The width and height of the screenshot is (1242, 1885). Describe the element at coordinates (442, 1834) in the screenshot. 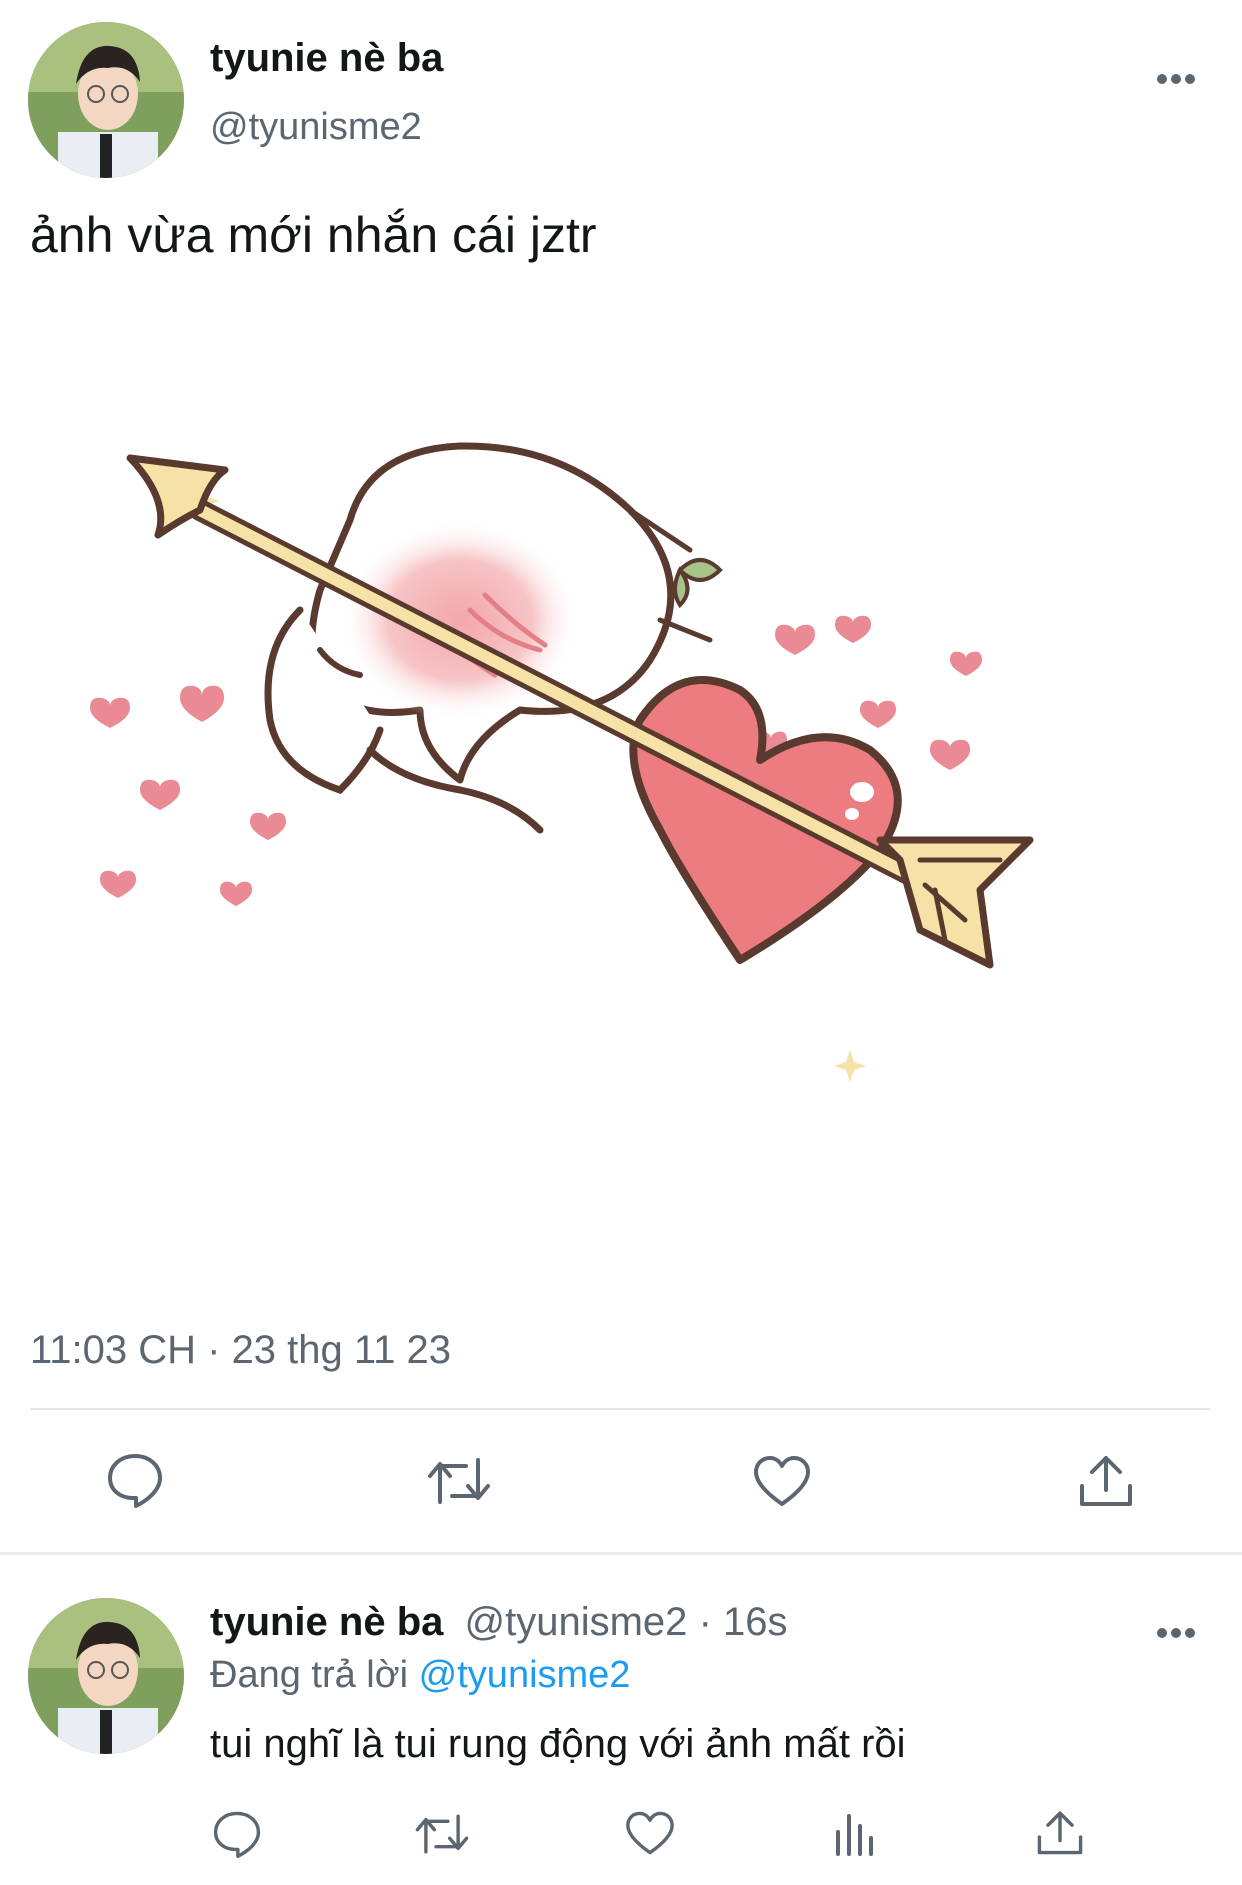

I see `reply-retweet-icon` at that location.